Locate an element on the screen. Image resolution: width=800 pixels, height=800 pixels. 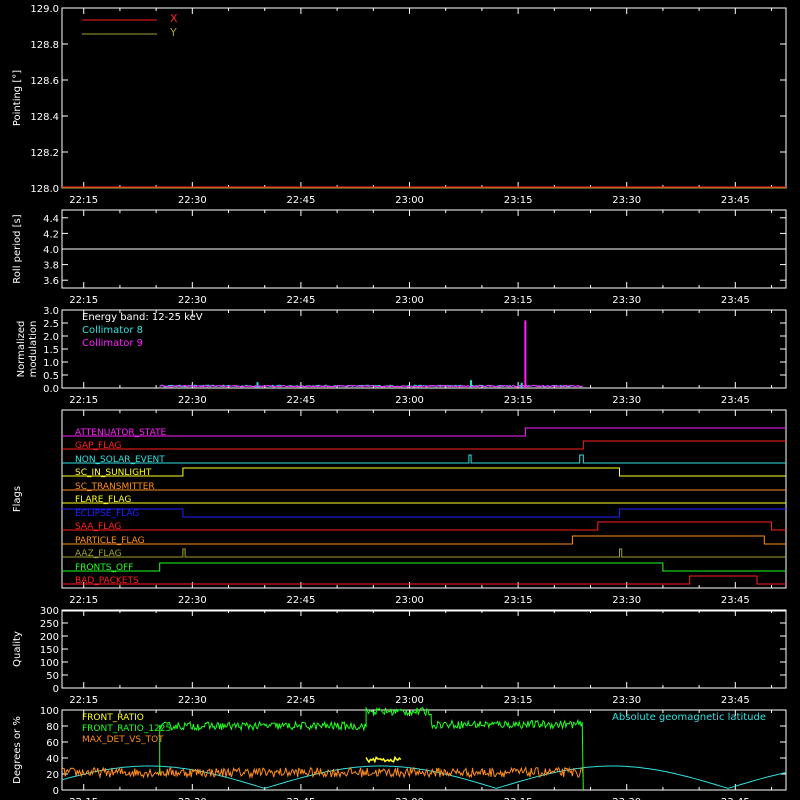
y-tick-label: 2.0 is located at coordinates (51, 337).